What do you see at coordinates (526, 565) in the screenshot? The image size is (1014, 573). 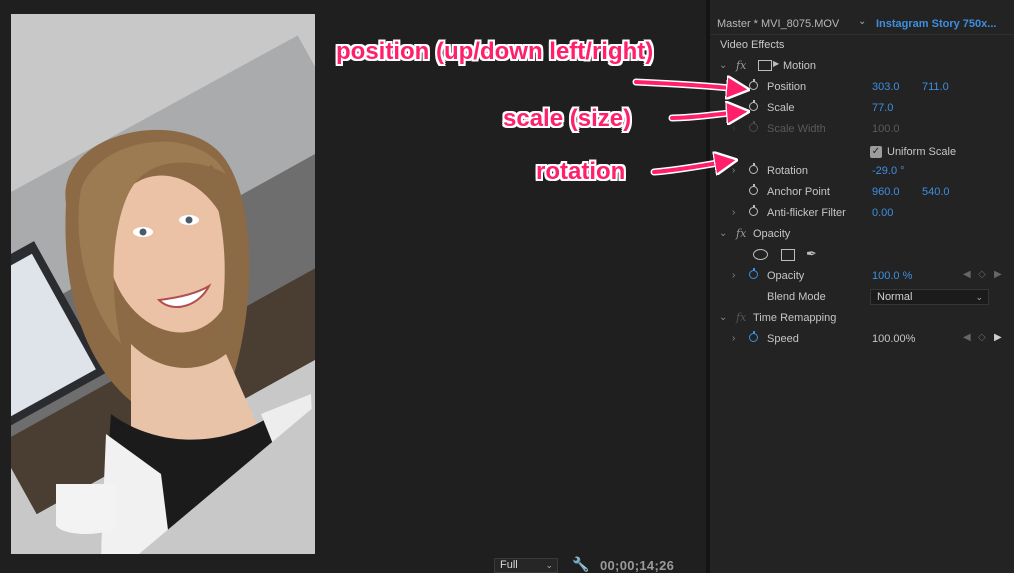 I see `zoom-level-select: Full ⌄` at bounding box center [526, 565].